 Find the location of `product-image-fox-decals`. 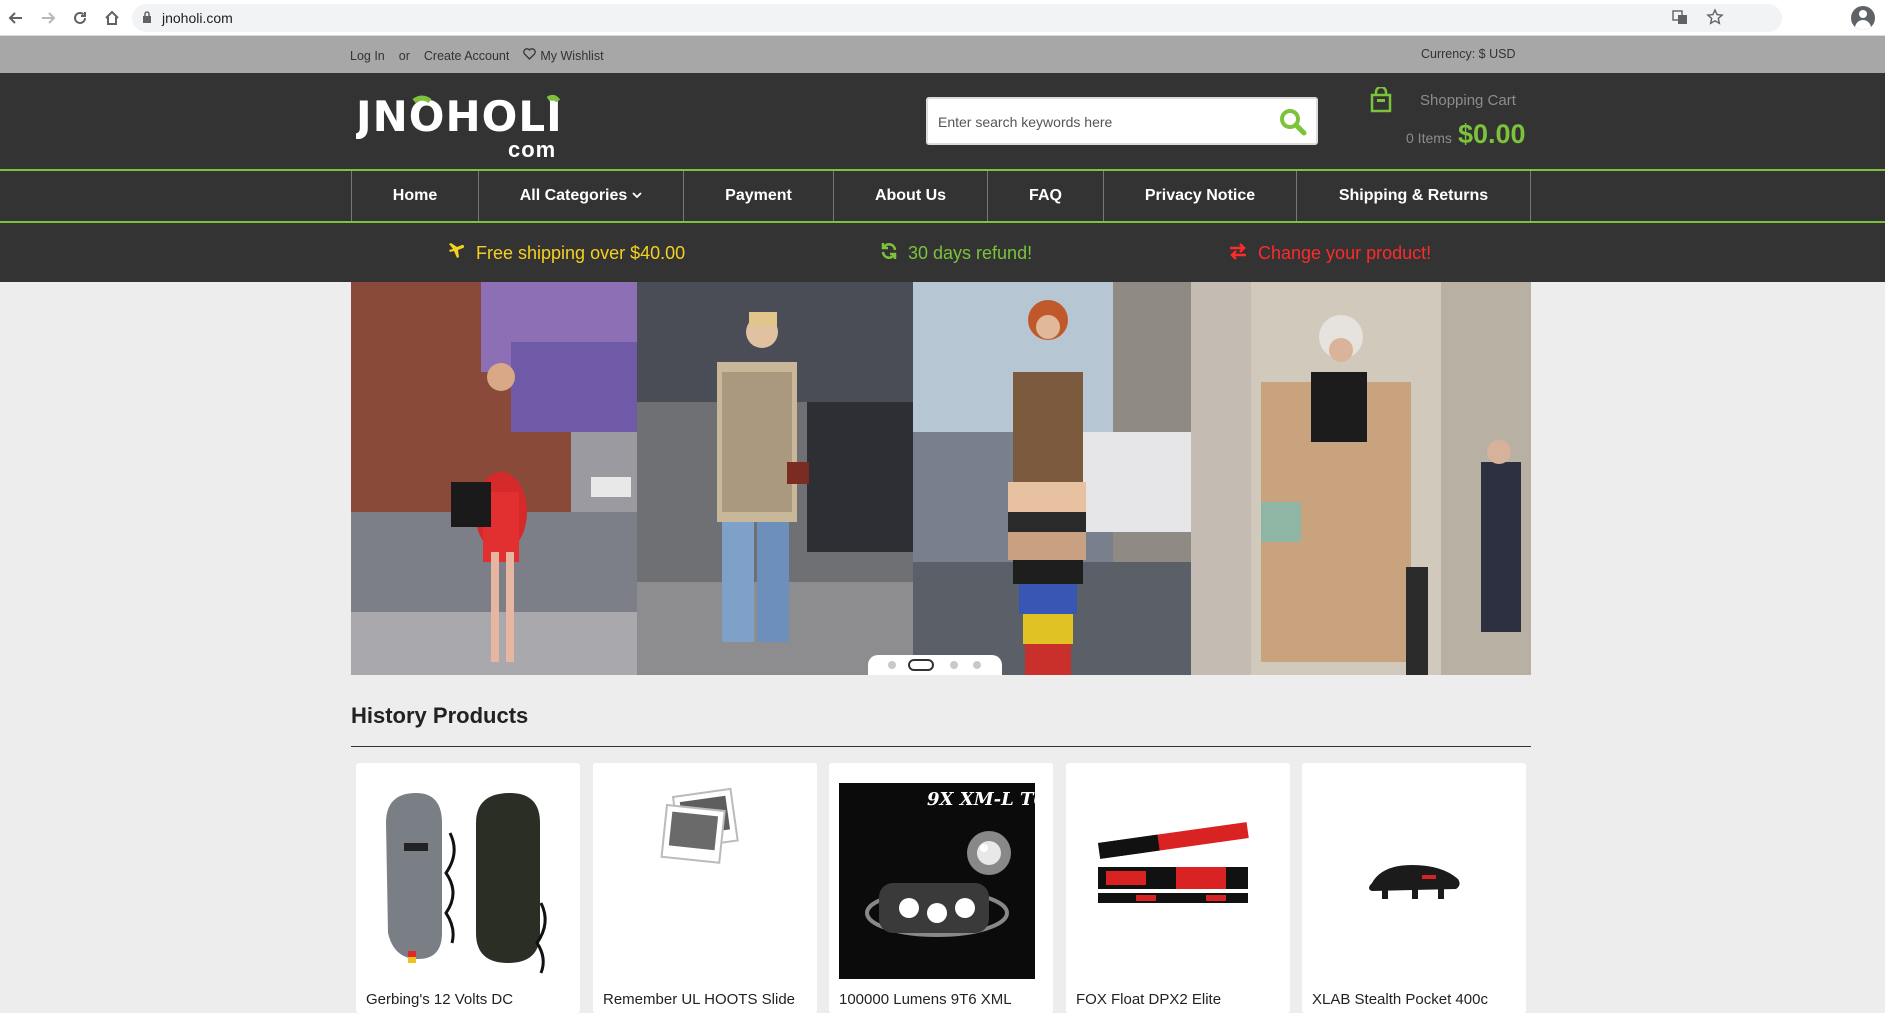

product-image-fox-decals is located at coordinates (1174, 881).